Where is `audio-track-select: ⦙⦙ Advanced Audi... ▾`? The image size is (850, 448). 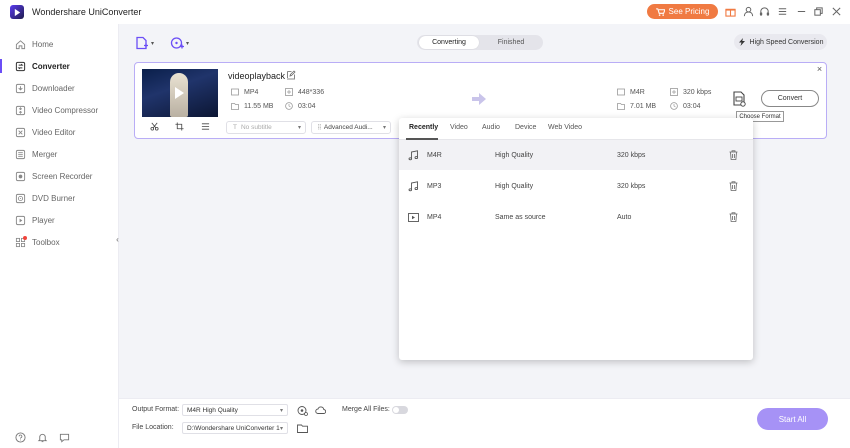 audio-track-select: ⦙⦙ Advanced Audi... ▾ is located at coordinates (351, 127).